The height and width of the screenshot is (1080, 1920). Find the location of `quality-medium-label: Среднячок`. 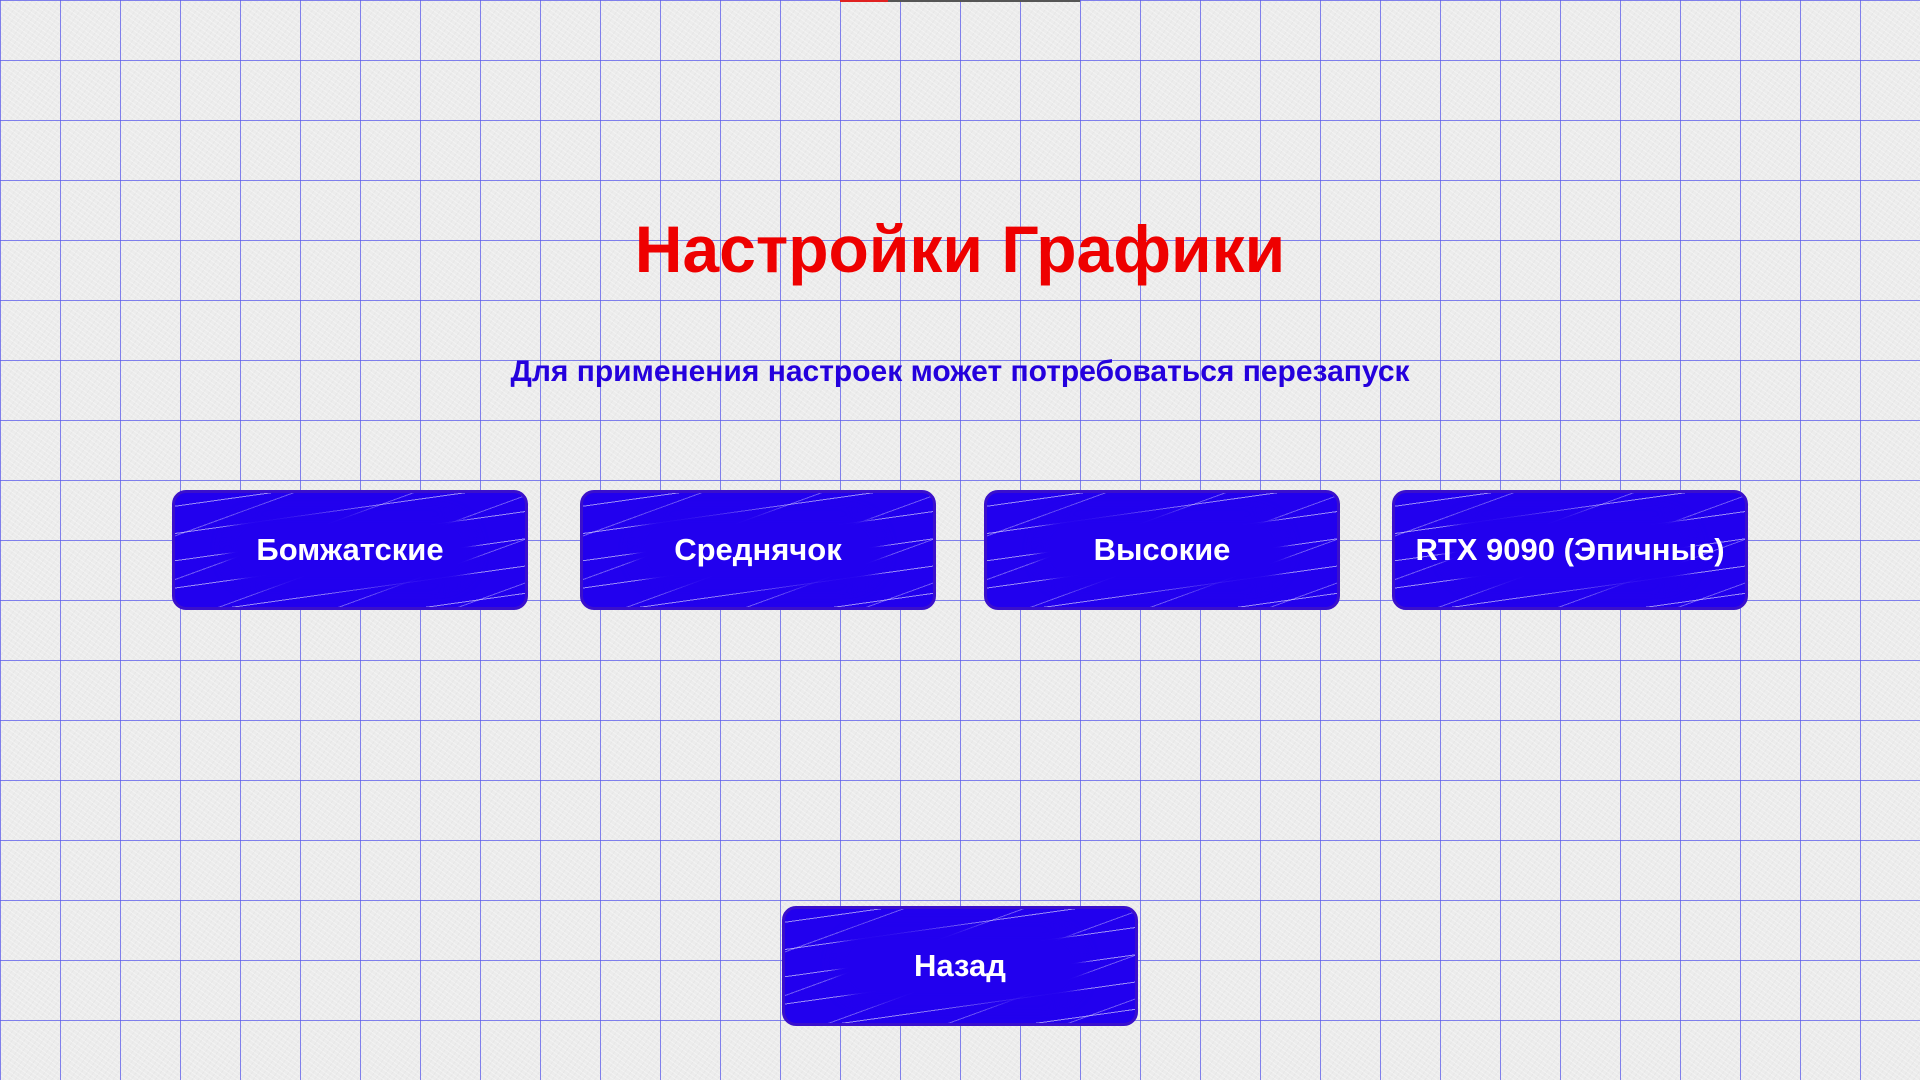

quality-medium-label: Среднячок is located at coordinates (758, 549).